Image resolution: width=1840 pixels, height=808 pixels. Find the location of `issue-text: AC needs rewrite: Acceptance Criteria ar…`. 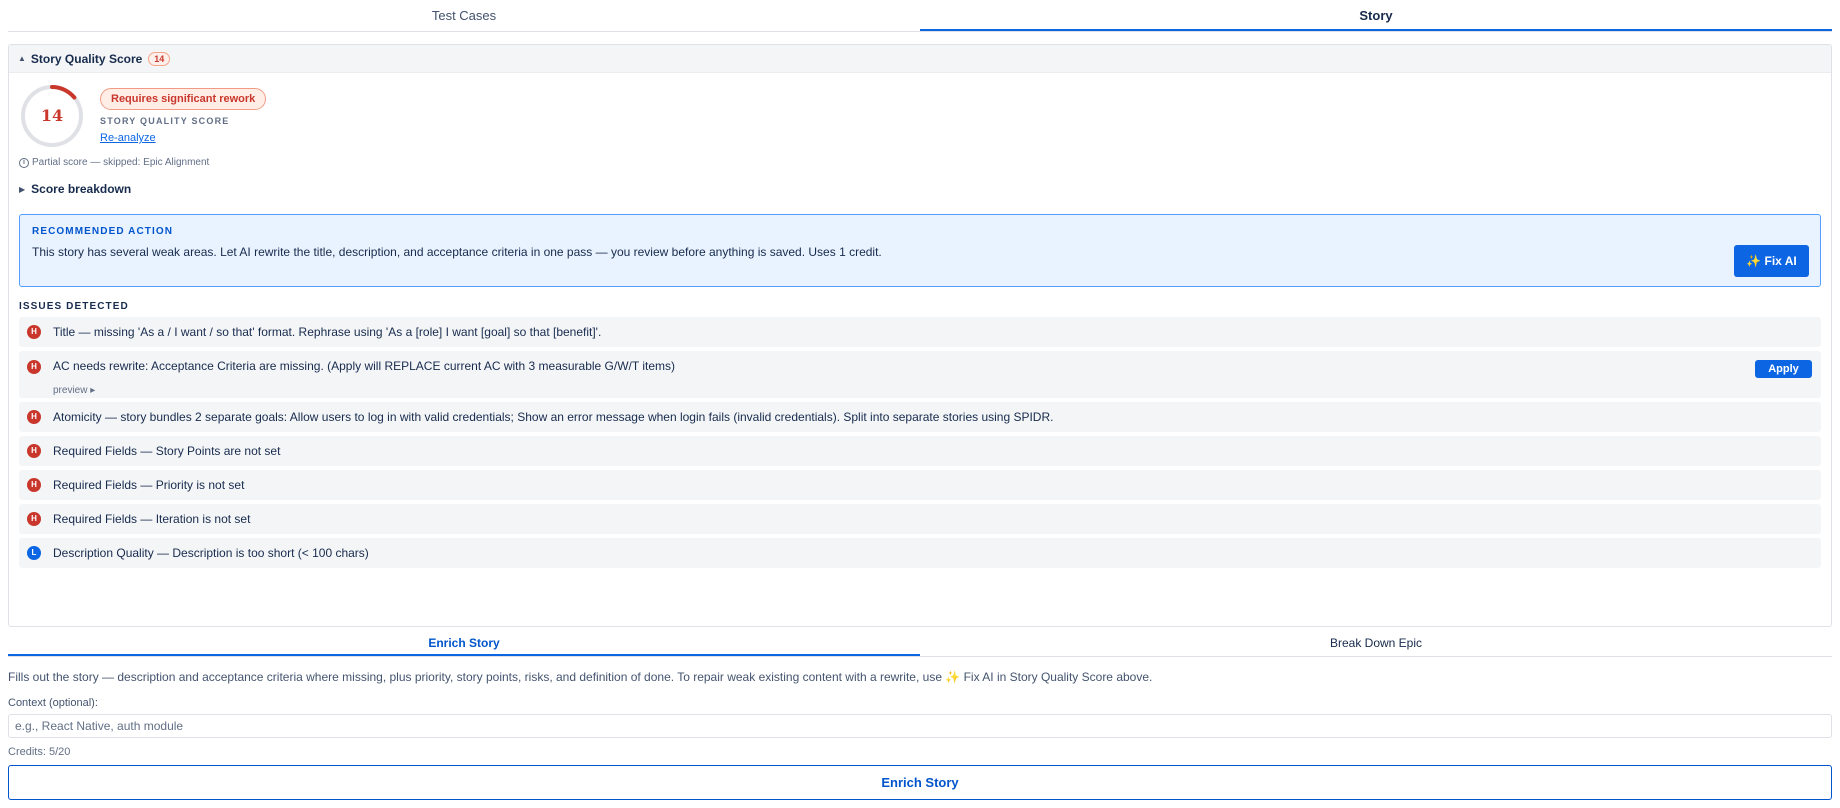

issue-text: AC needs rewrite: Acceptance Criteria ar… is located at coordinates (364, 366).